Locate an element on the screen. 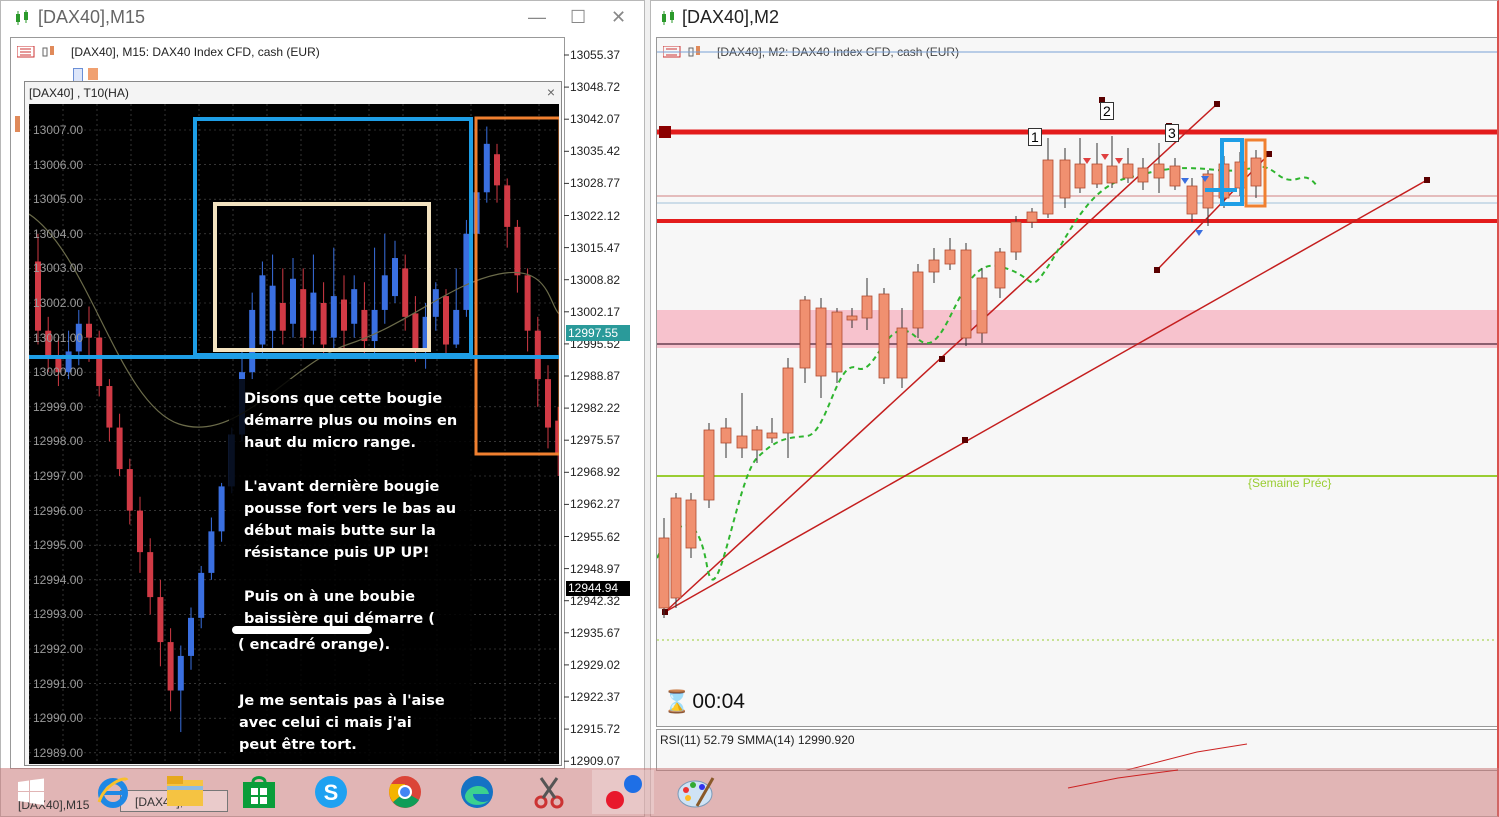 The height and width of the screenshot is (817, 1499). rsi-line-overlay is located at coordinates (1123, 779).